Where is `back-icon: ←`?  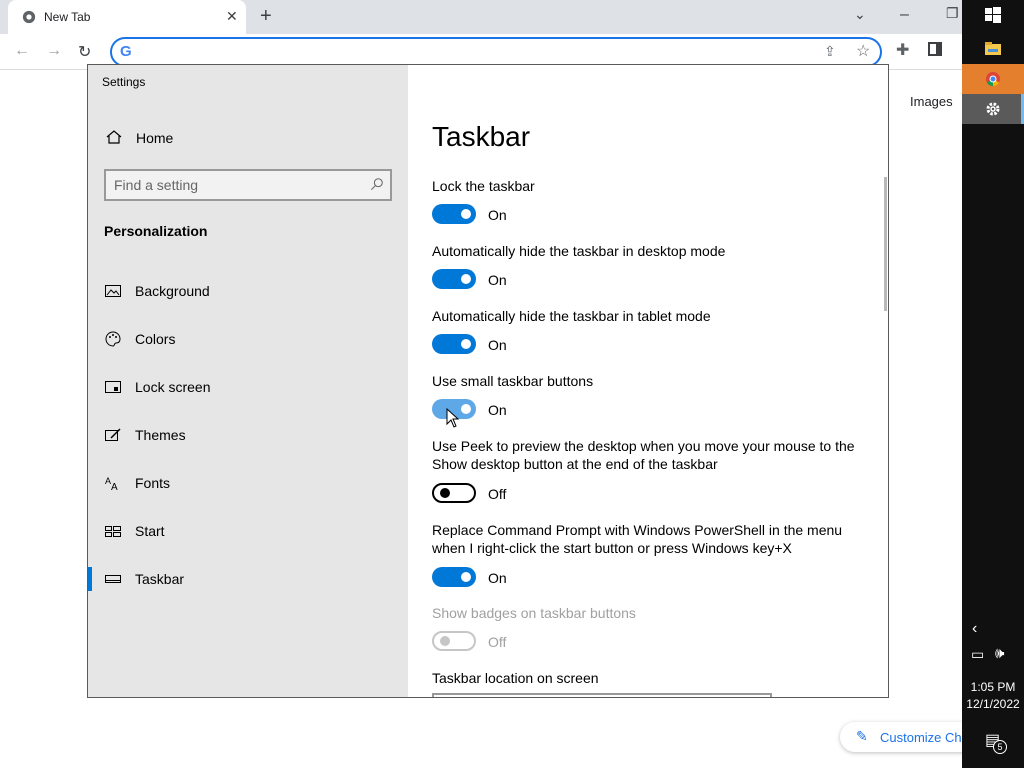 back-icon: ← is located at coordinates (22, 51).